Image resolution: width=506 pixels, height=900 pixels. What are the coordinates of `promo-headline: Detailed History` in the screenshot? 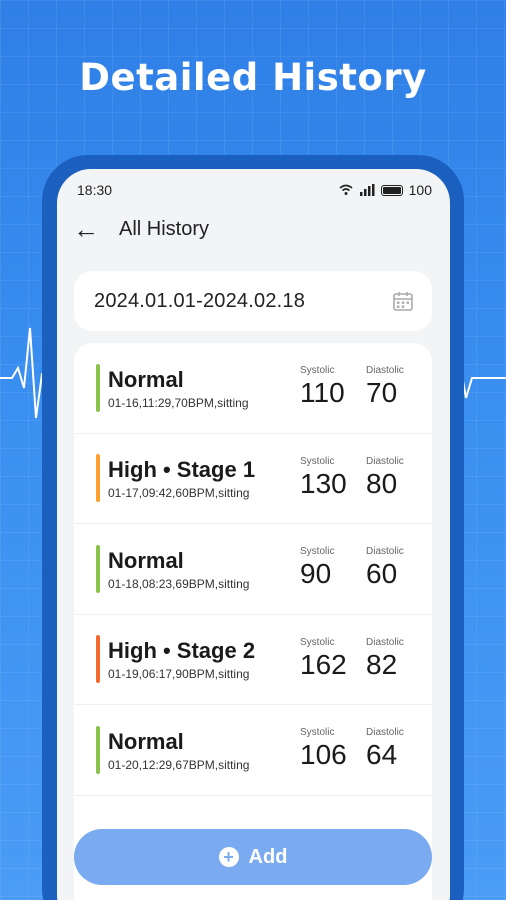 It's located at (253, 77).